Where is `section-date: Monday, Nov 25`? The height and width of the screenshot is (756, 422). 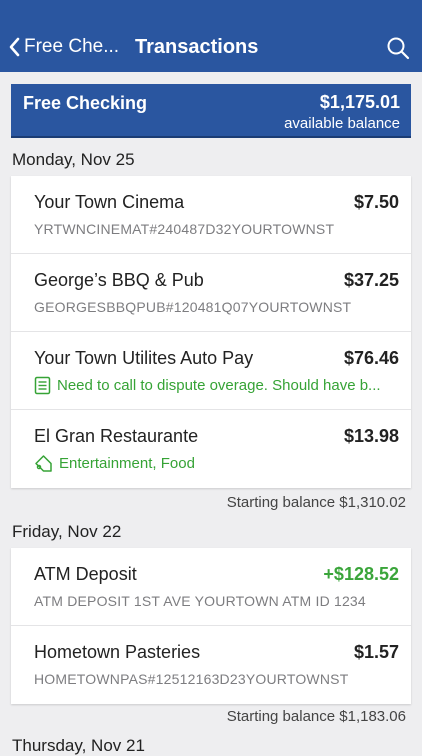 section-date: Monday, Nov 25 is located at coordinates (73, 159).